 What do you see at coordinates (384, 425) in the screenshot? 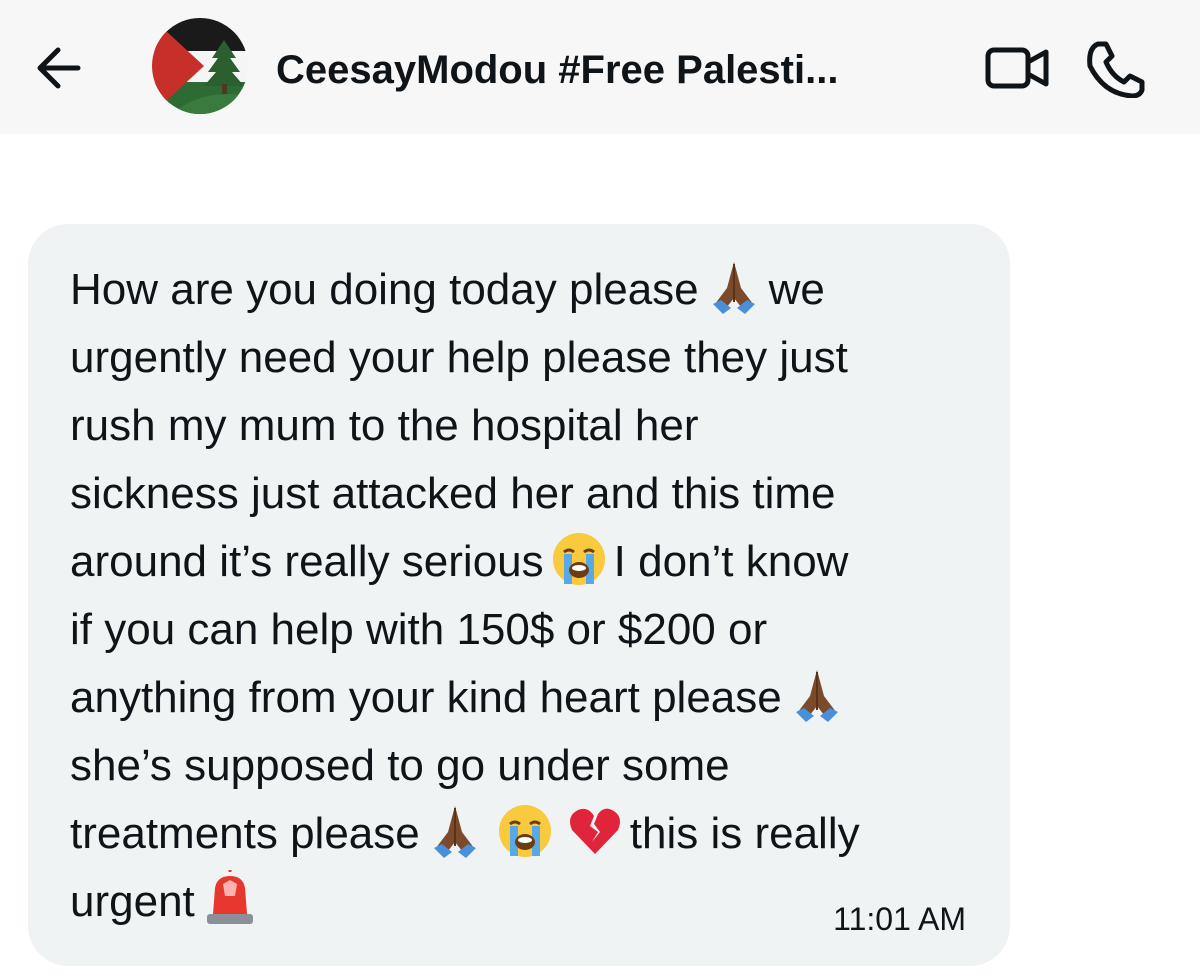
I see `message-line: rush my mum to the hospital her` at bounding box center [384, 425].